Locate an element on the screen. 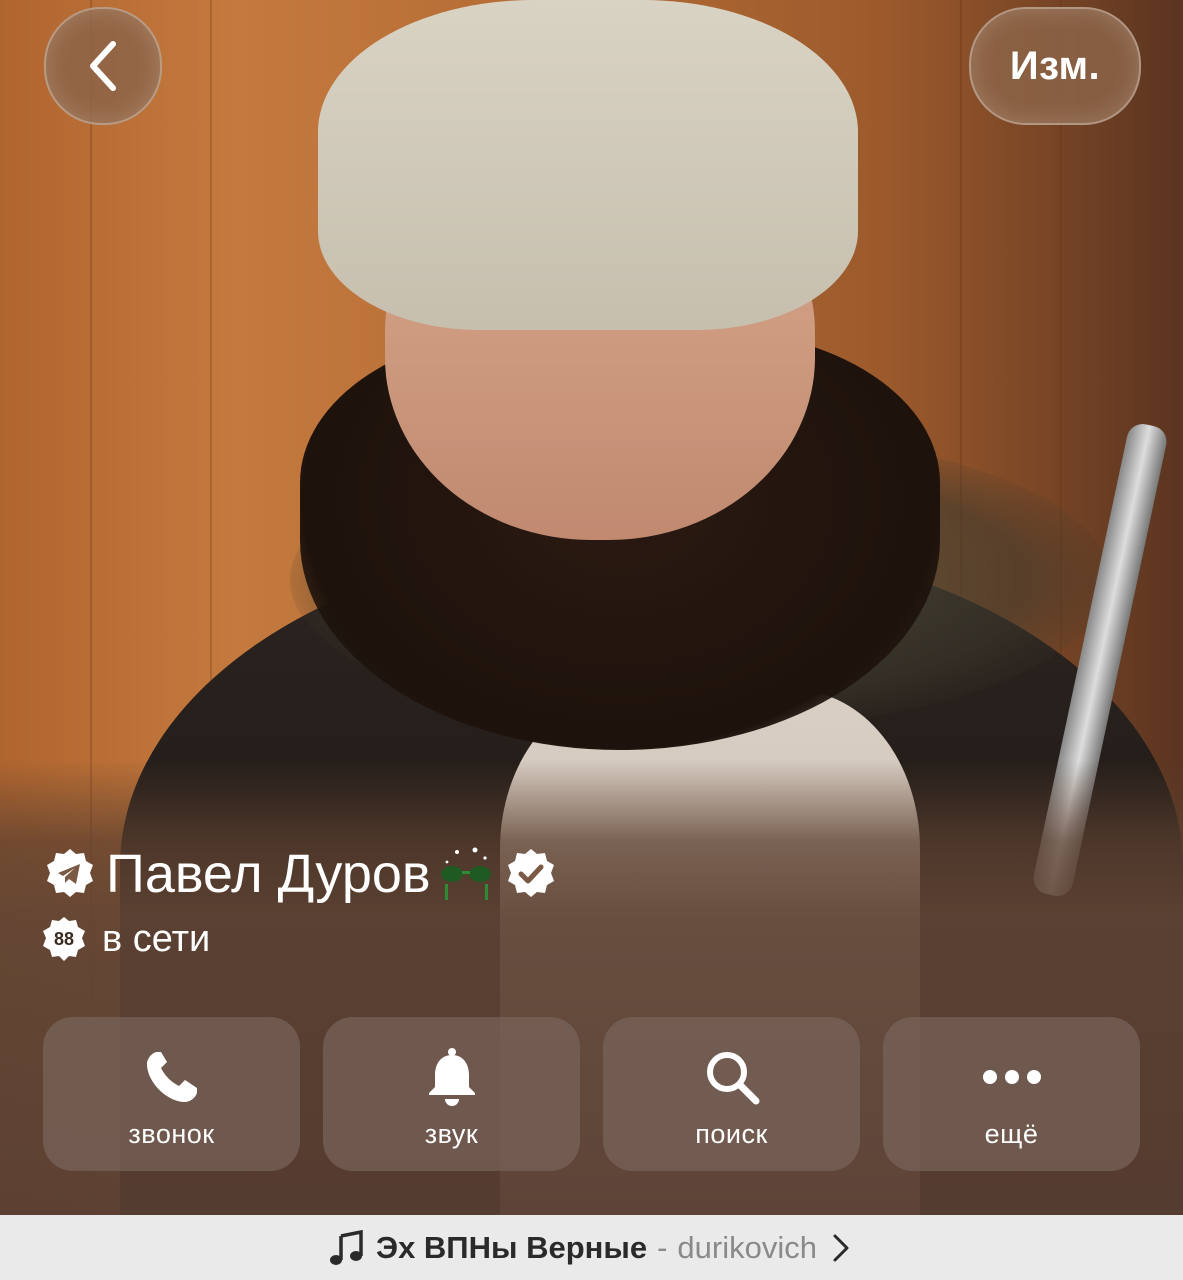 The image size is (1183, 1280). back-button is located at coordinates (103, 66).